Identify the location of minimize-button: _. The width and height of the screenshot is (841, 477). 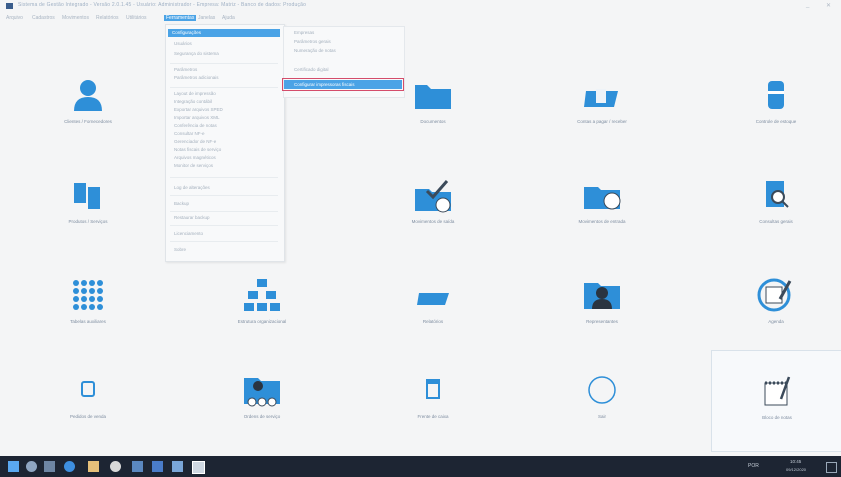
(807, 5).